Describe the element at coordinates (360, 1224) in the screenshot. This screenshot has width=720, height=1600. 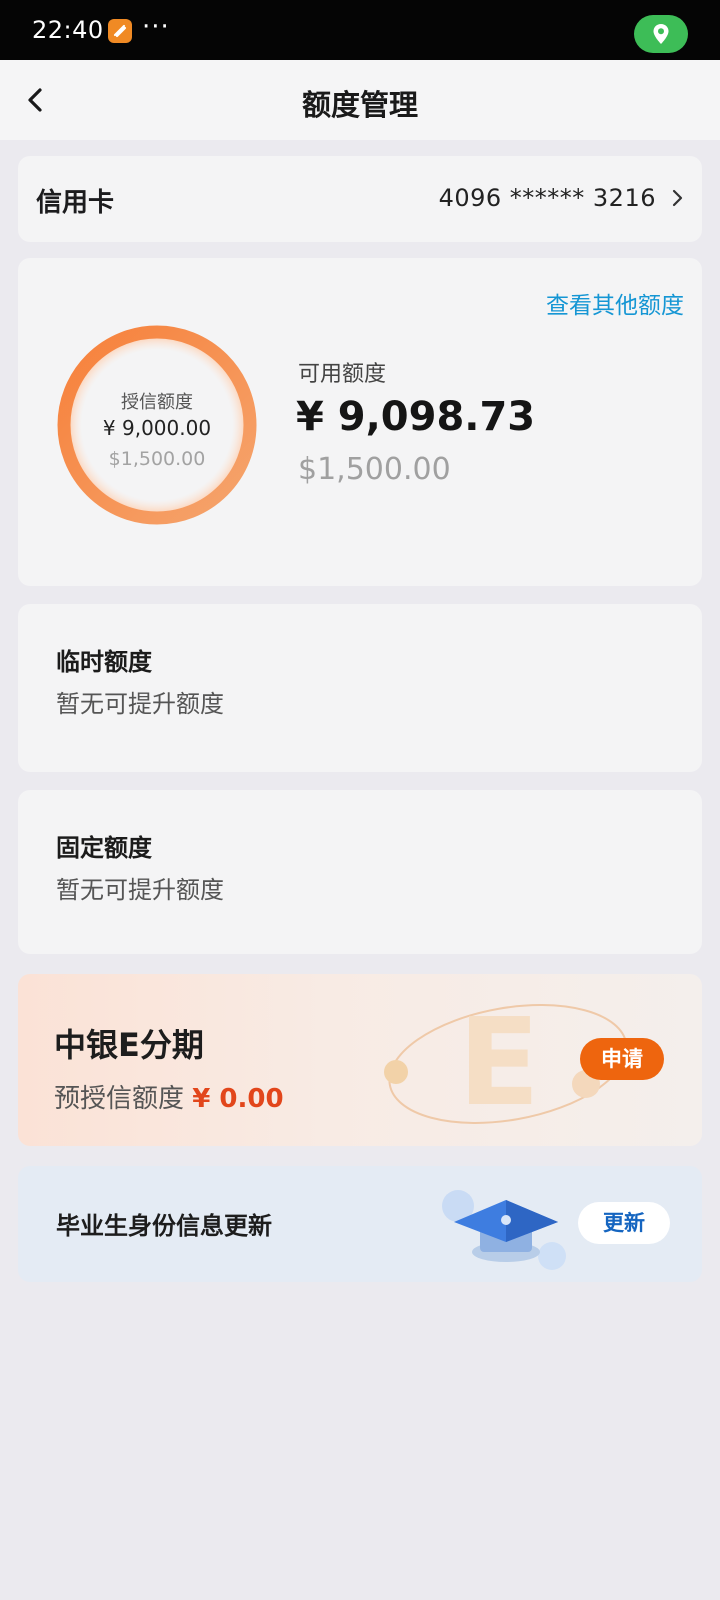
I see `graduate-update-card: 毕业生身份信息更新 更新` at that location.